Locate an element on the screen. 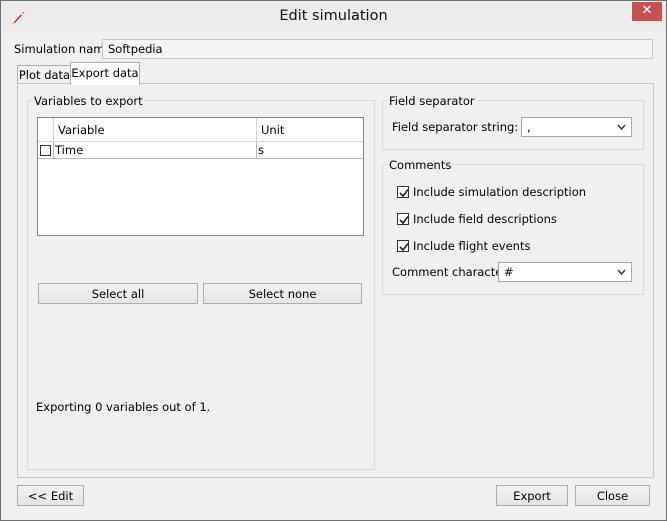 This screenshot has width=667, height=521. field-separator-group-title: Field separator is located at coordinates (432, 101).